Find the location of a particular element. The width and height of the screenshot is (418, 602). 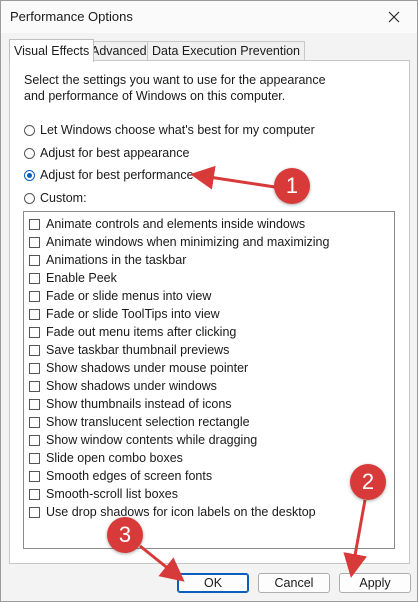

step-badge-3: 3 is located at coordinates (125, 535).